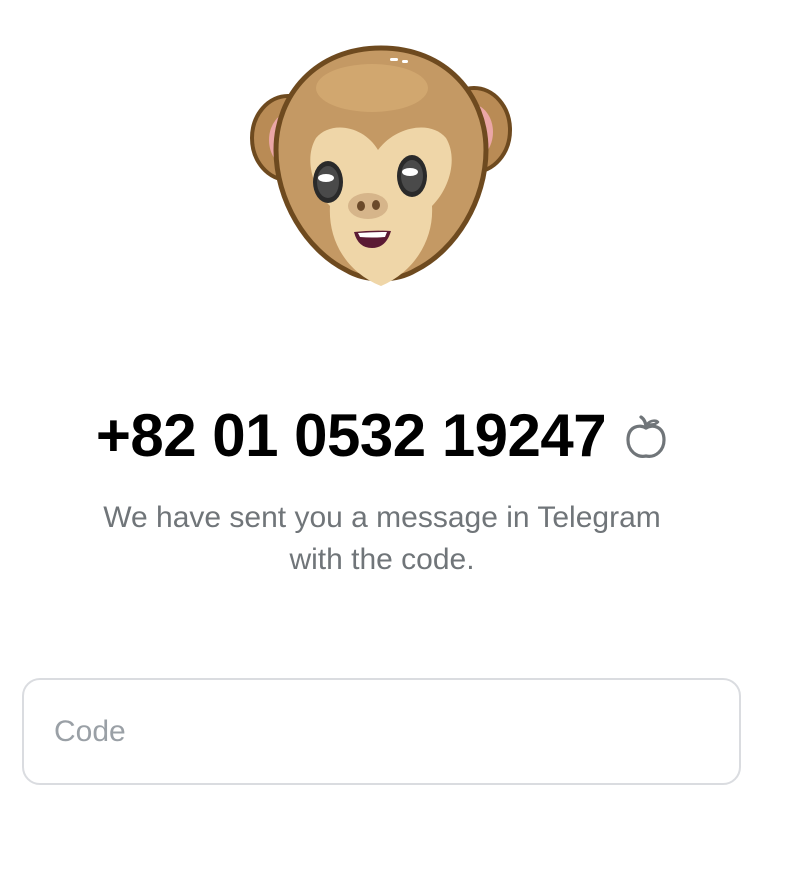 This screenshot has width=800, height=890. Describe the element at coordinates (381, 165) in the screenshot. I see `monkey-icon` at that location.